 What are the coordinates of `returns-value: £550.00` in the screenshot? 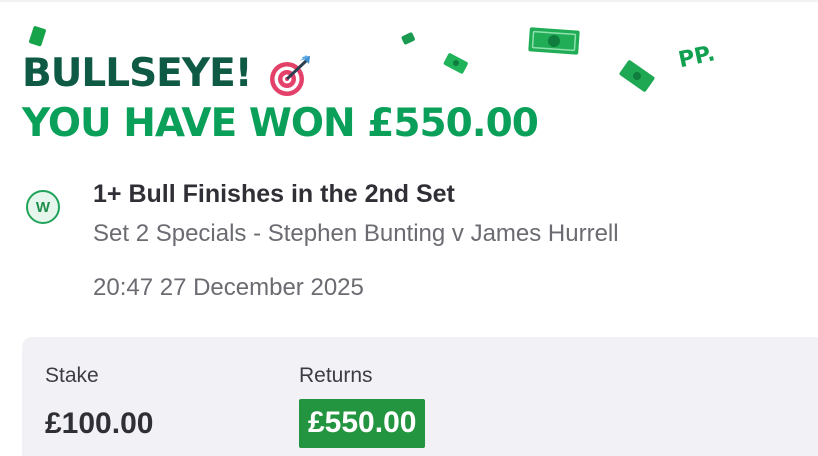 It's located at (362, 423).